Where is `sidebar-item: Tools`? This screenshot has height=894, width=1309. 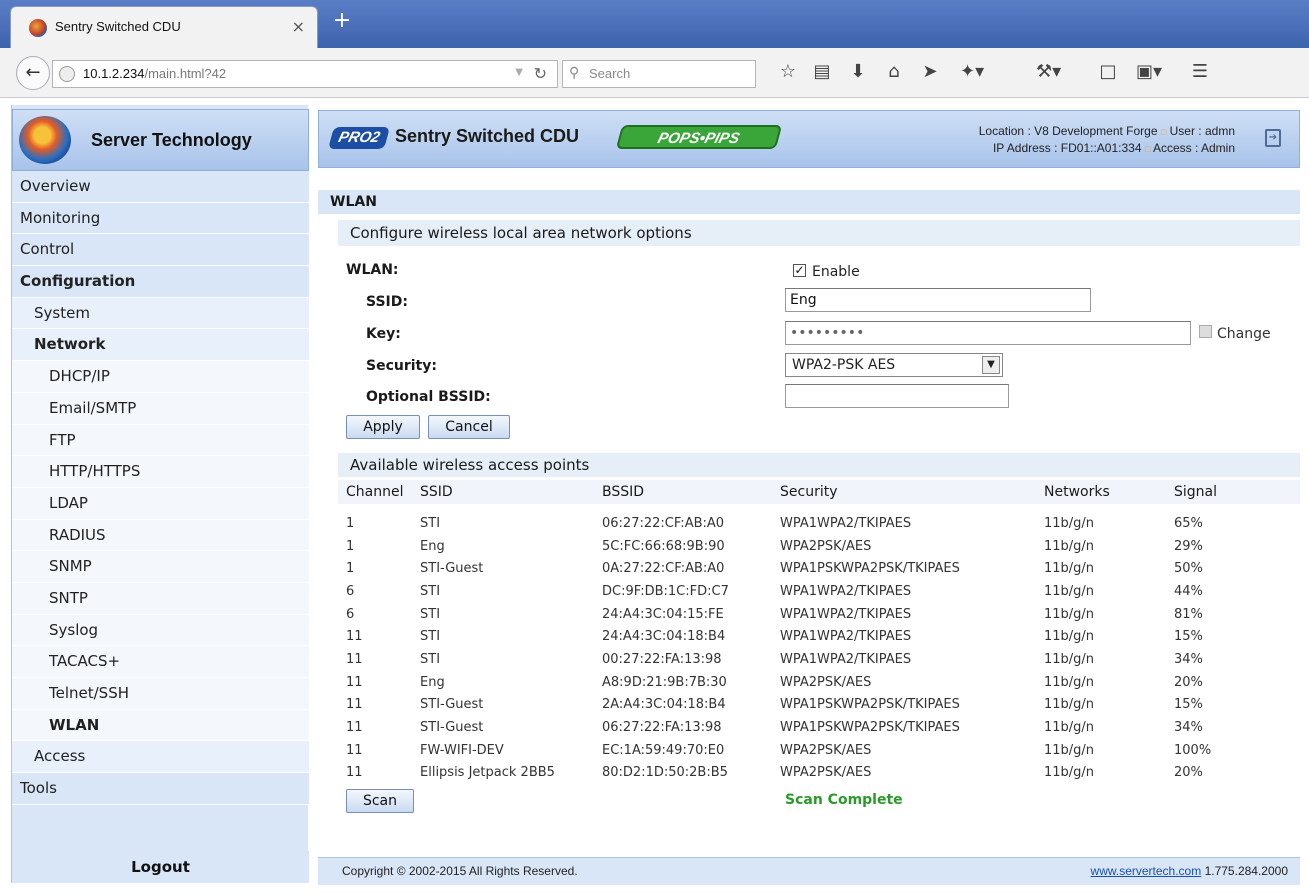
sidebar-item: Tools is located at coordinates (160, 789).